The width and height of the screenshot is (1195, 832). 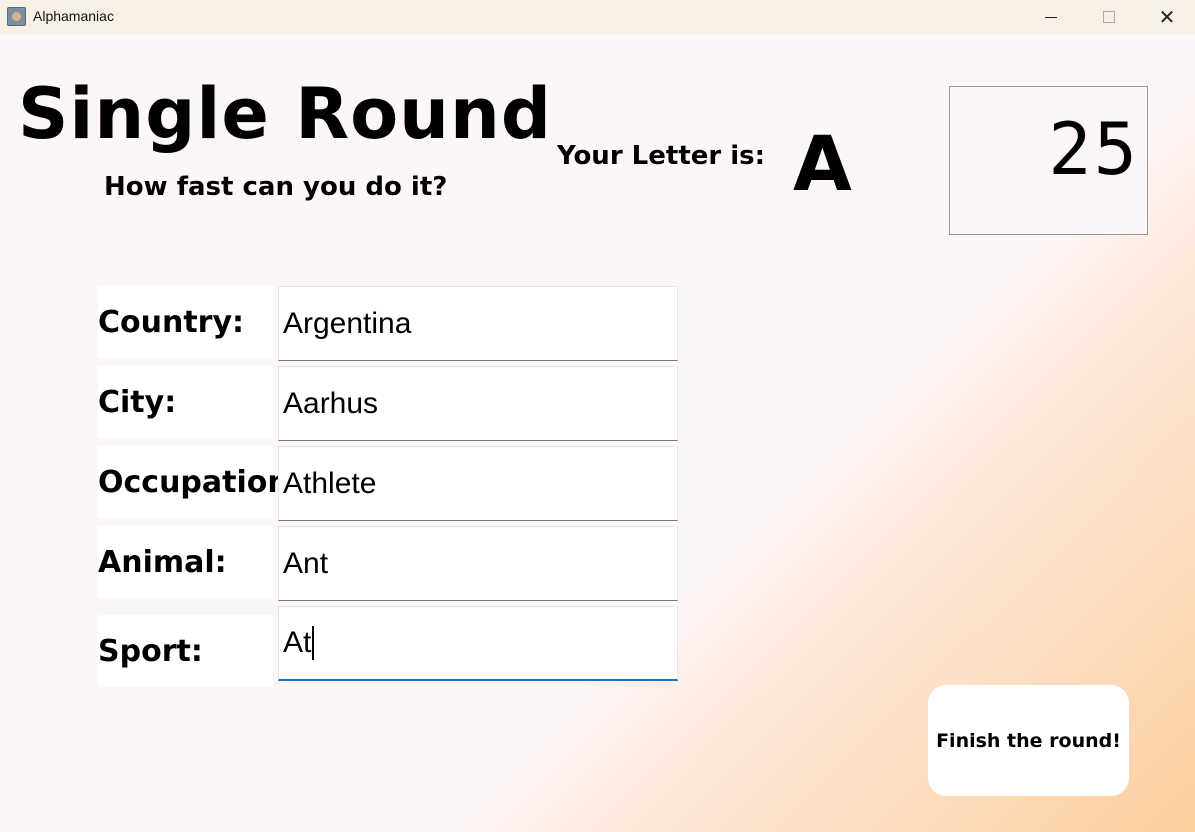 I want to click on close-button: ✕, so click(x=1166, y=17).